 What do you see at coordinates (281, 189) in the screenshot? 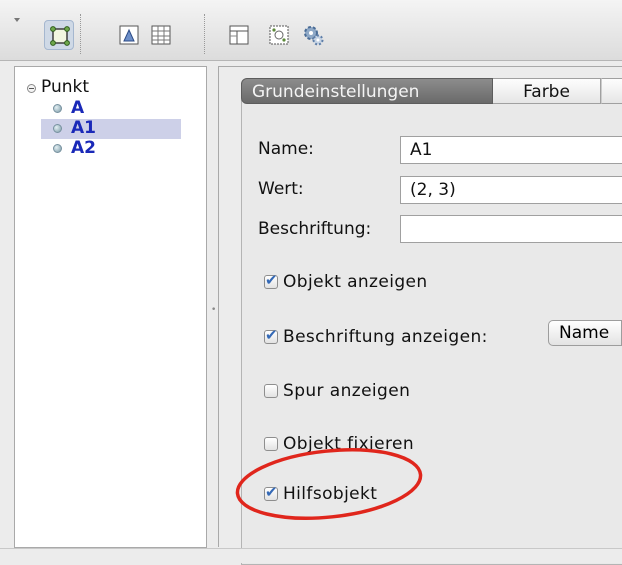
I see `value-label: Wert:` at bounding box center [281, 189].